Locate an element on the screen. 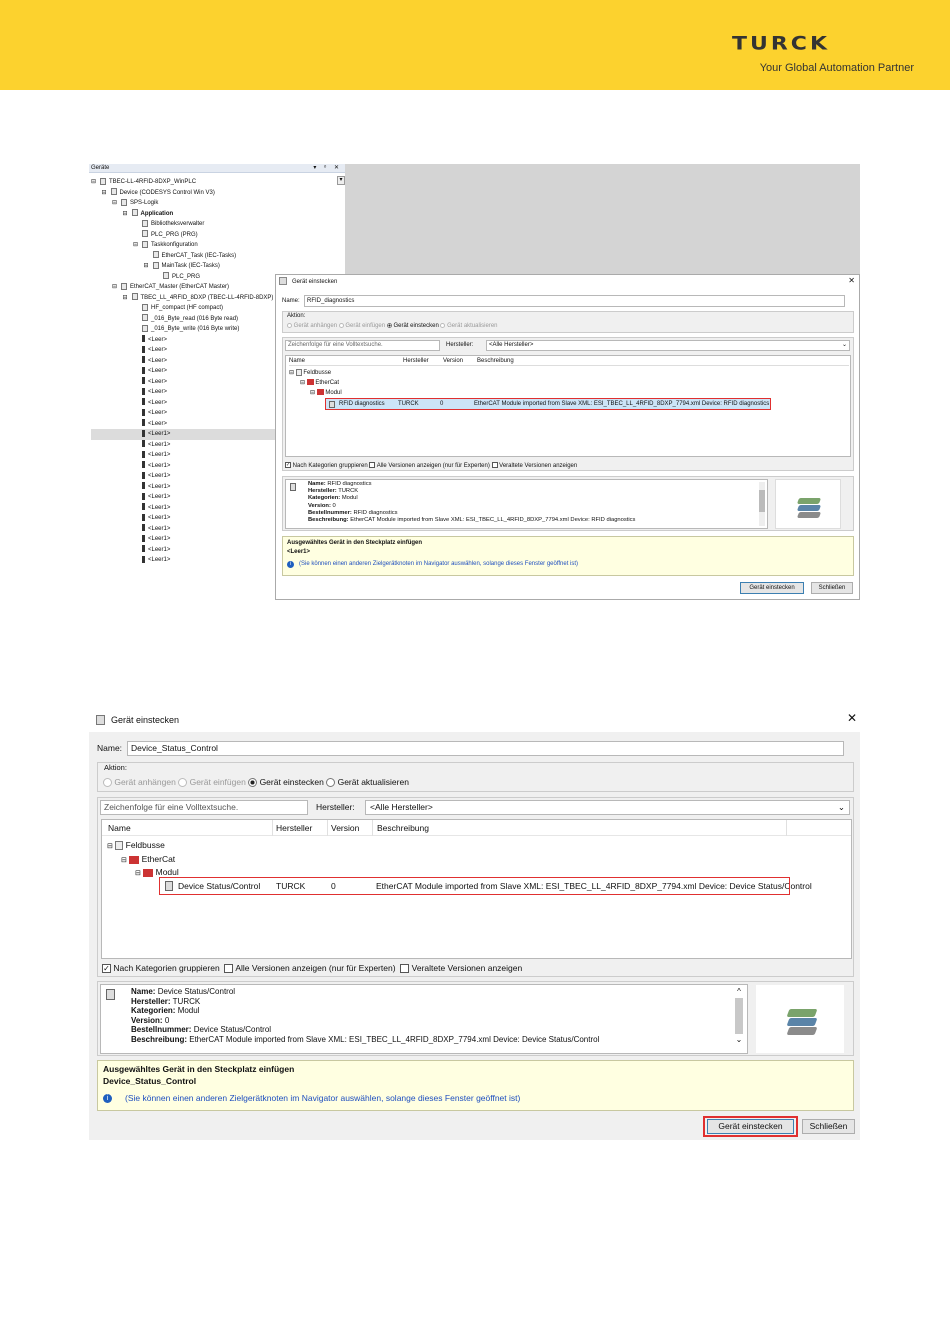 This screenshot has width=950, height=1344. tree-node-label: _016_Byte_read (016 Byte read) is located at coordinates (195, 318).